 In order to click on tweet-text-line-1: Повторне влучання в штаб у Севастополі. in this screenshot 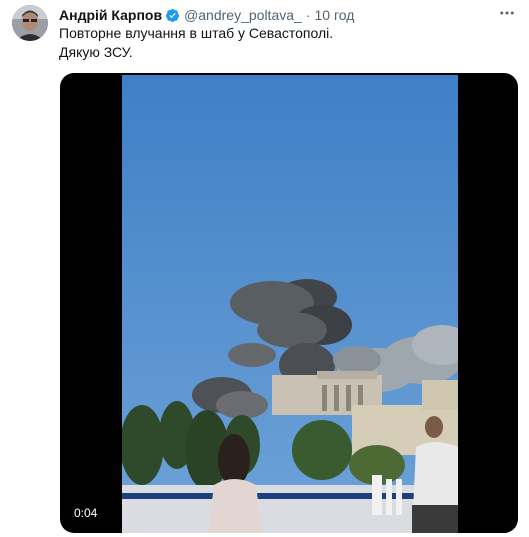, I will do `click(196, 33)`.